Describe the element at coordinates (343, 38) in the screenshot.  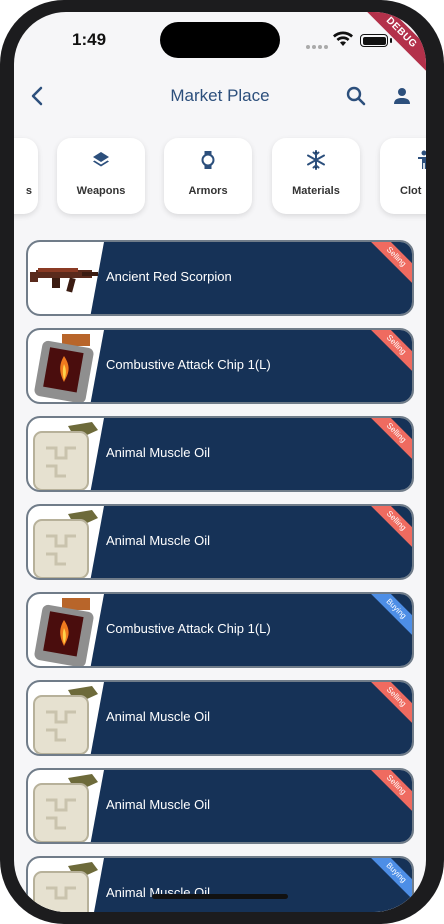
I see `wifi-icon` at that location.